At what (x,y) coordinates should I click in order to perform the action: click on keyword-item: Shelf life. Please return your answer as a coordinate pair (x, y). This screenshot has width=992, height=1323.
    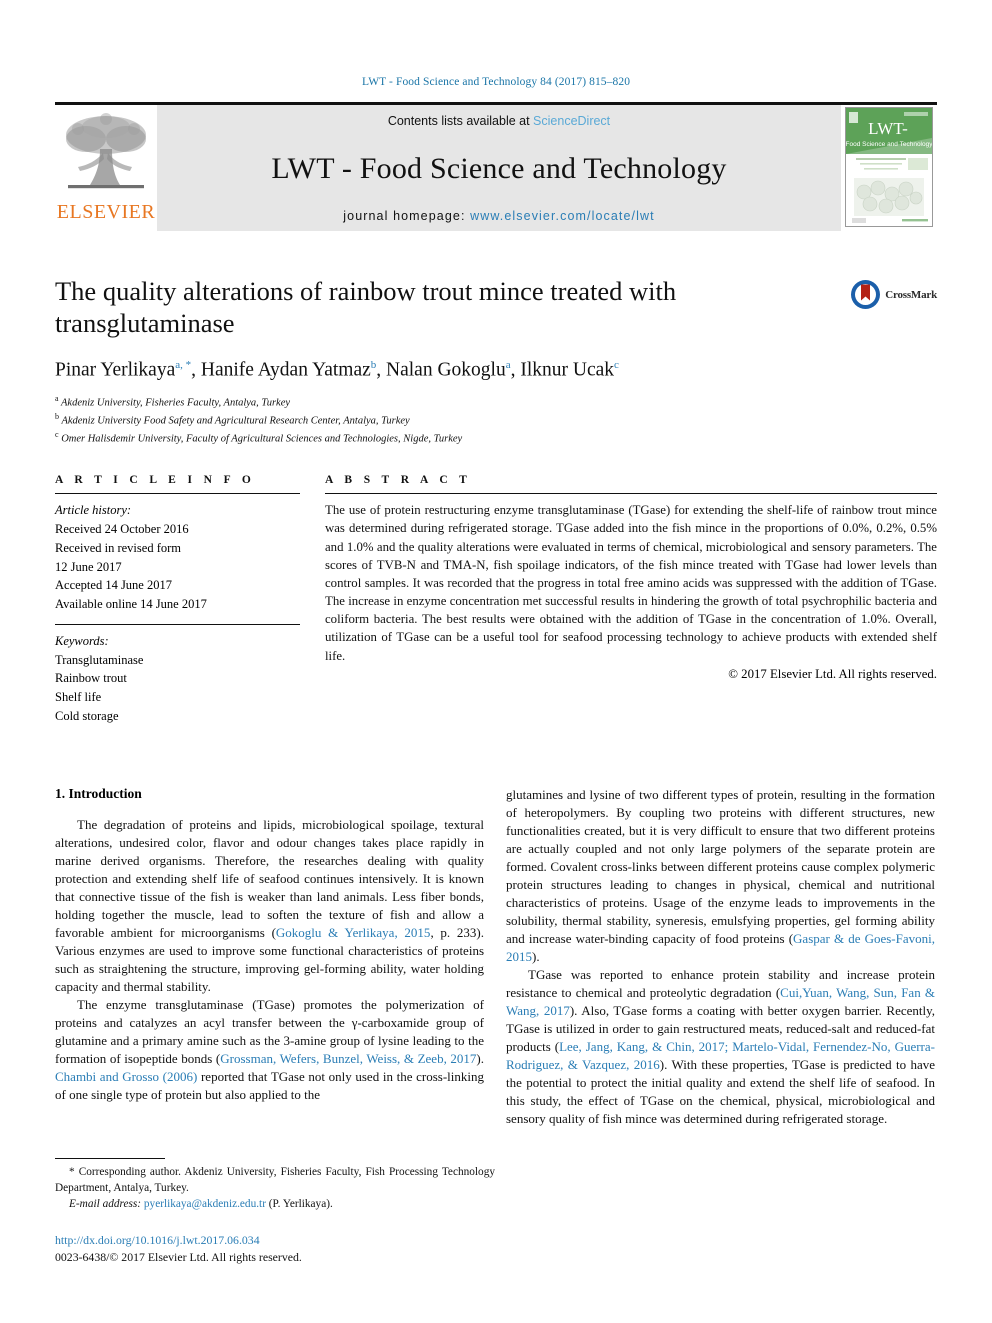
    Looking at the image, I should click on (78, 697).